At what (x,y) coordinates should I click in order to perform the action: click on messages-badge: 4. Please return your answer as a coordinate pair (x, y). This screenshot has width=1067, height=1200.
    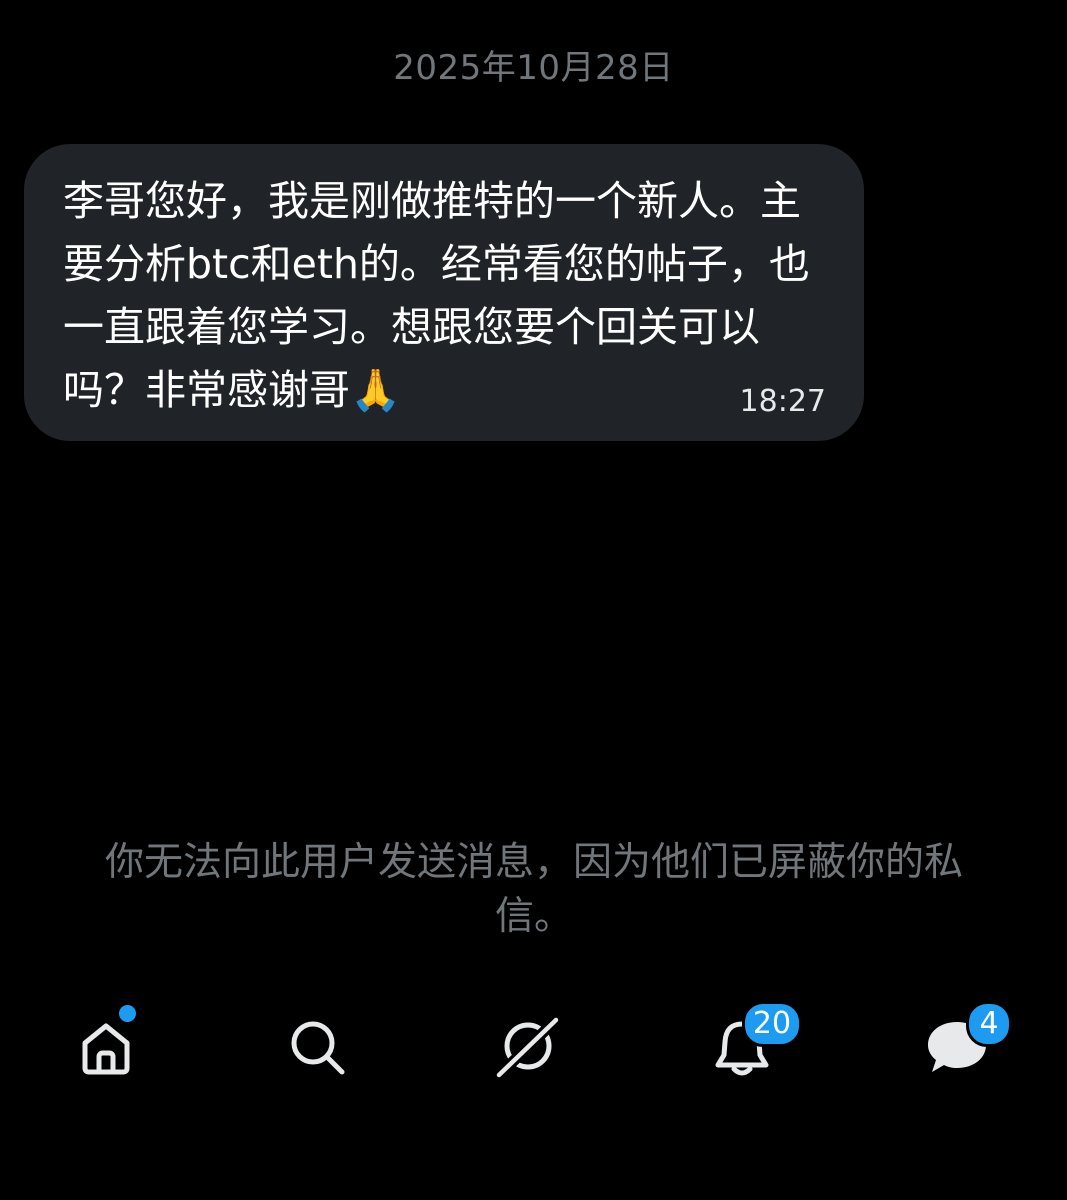
    Looking at the image, I should click on (989, 1024).